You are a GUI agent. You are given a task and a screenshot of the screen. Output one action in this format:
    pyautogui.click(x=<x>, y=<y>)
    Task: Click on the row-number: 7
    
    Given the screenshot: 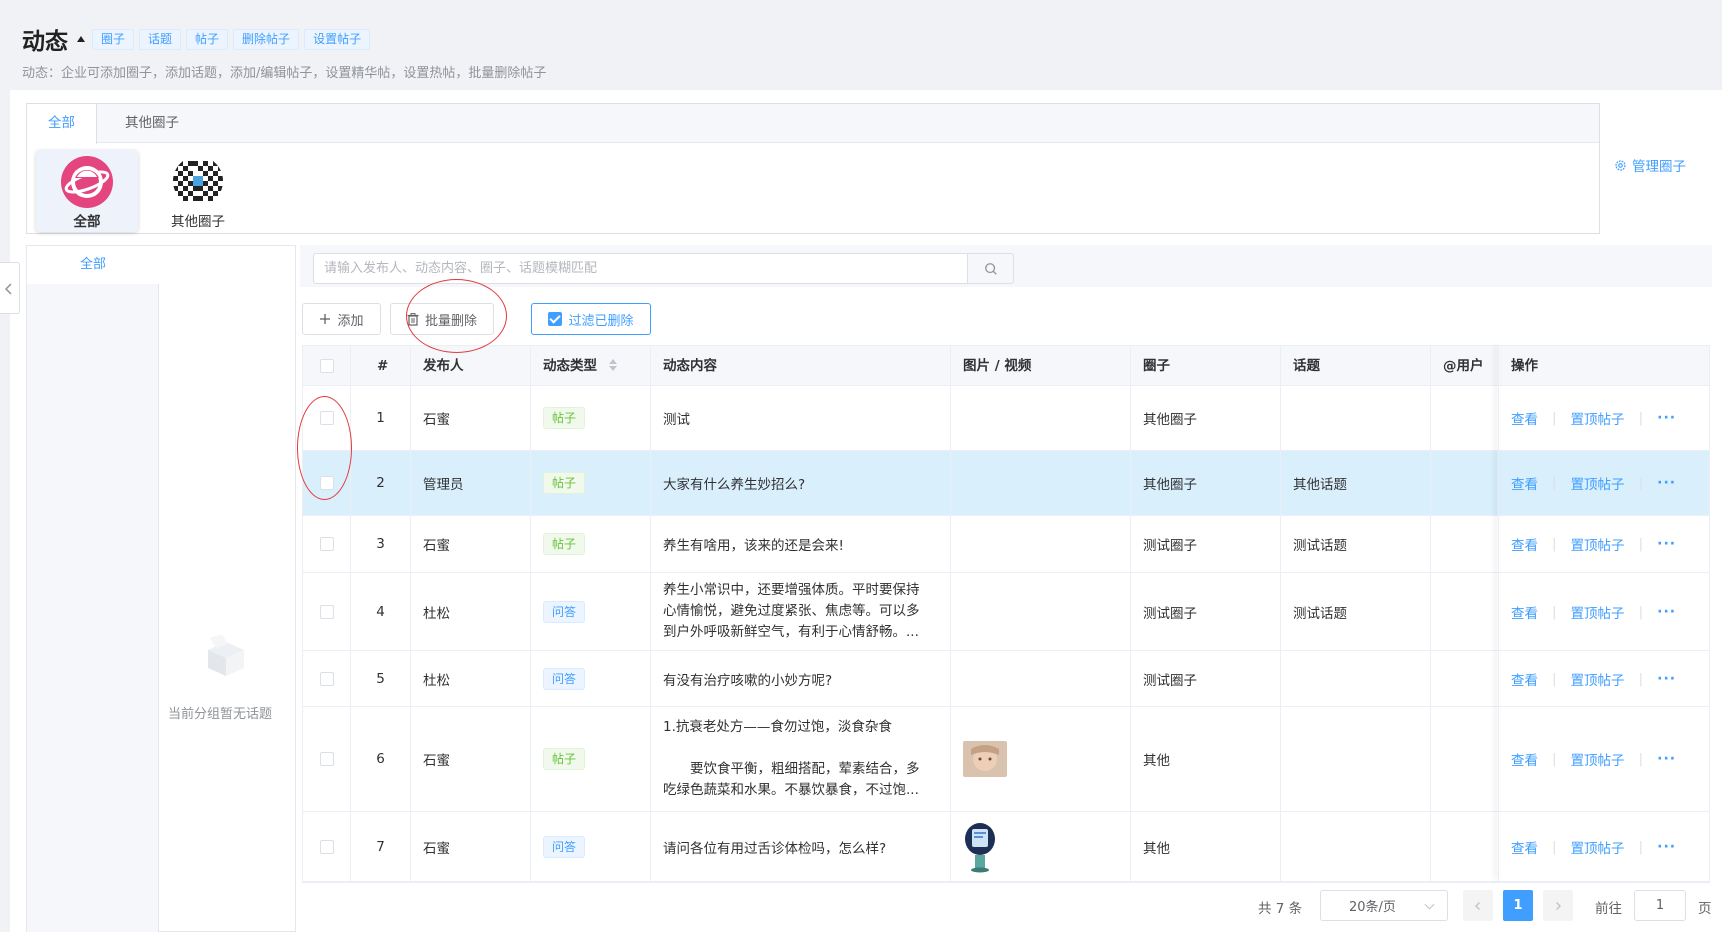 What is the action you would take?
    pyautogui.click(x=381, y=846)
    